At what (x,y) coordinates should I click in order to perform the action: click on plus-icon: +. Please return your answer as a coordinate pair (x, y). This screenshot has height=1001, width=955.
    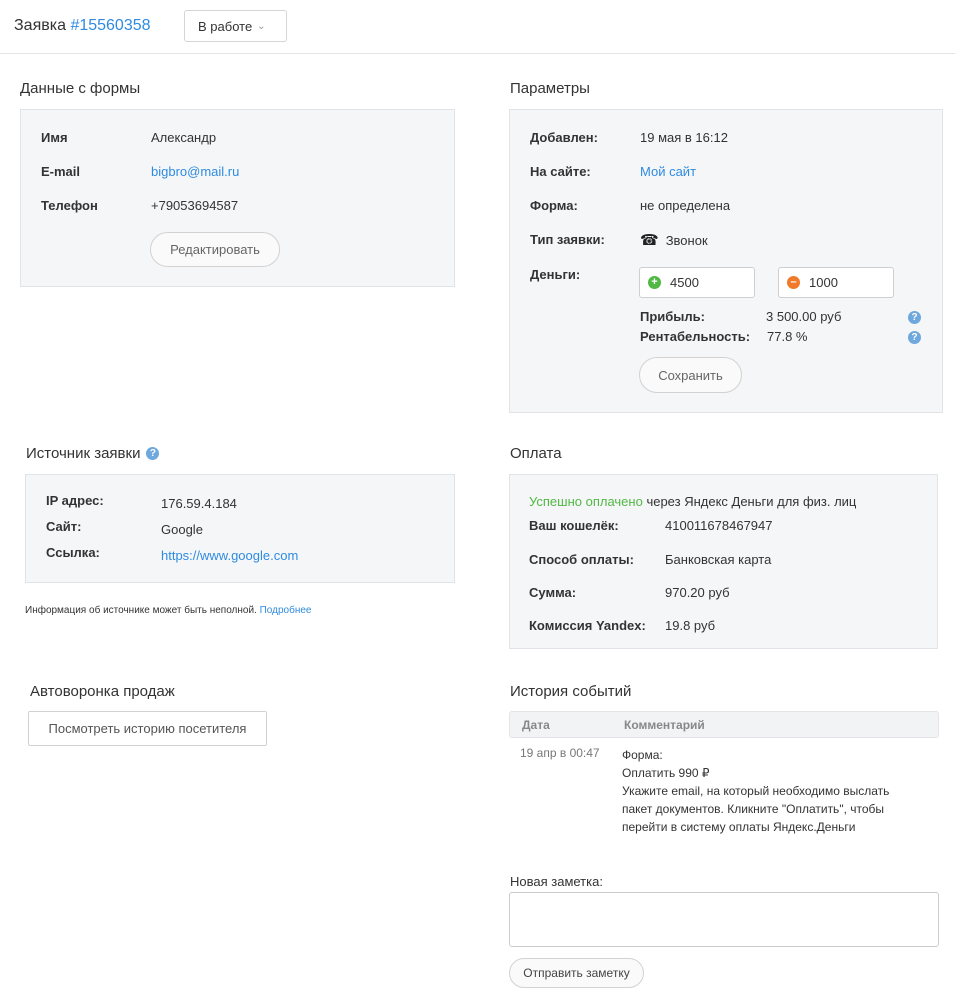
    Looking at the image, I should click on (654, 282).